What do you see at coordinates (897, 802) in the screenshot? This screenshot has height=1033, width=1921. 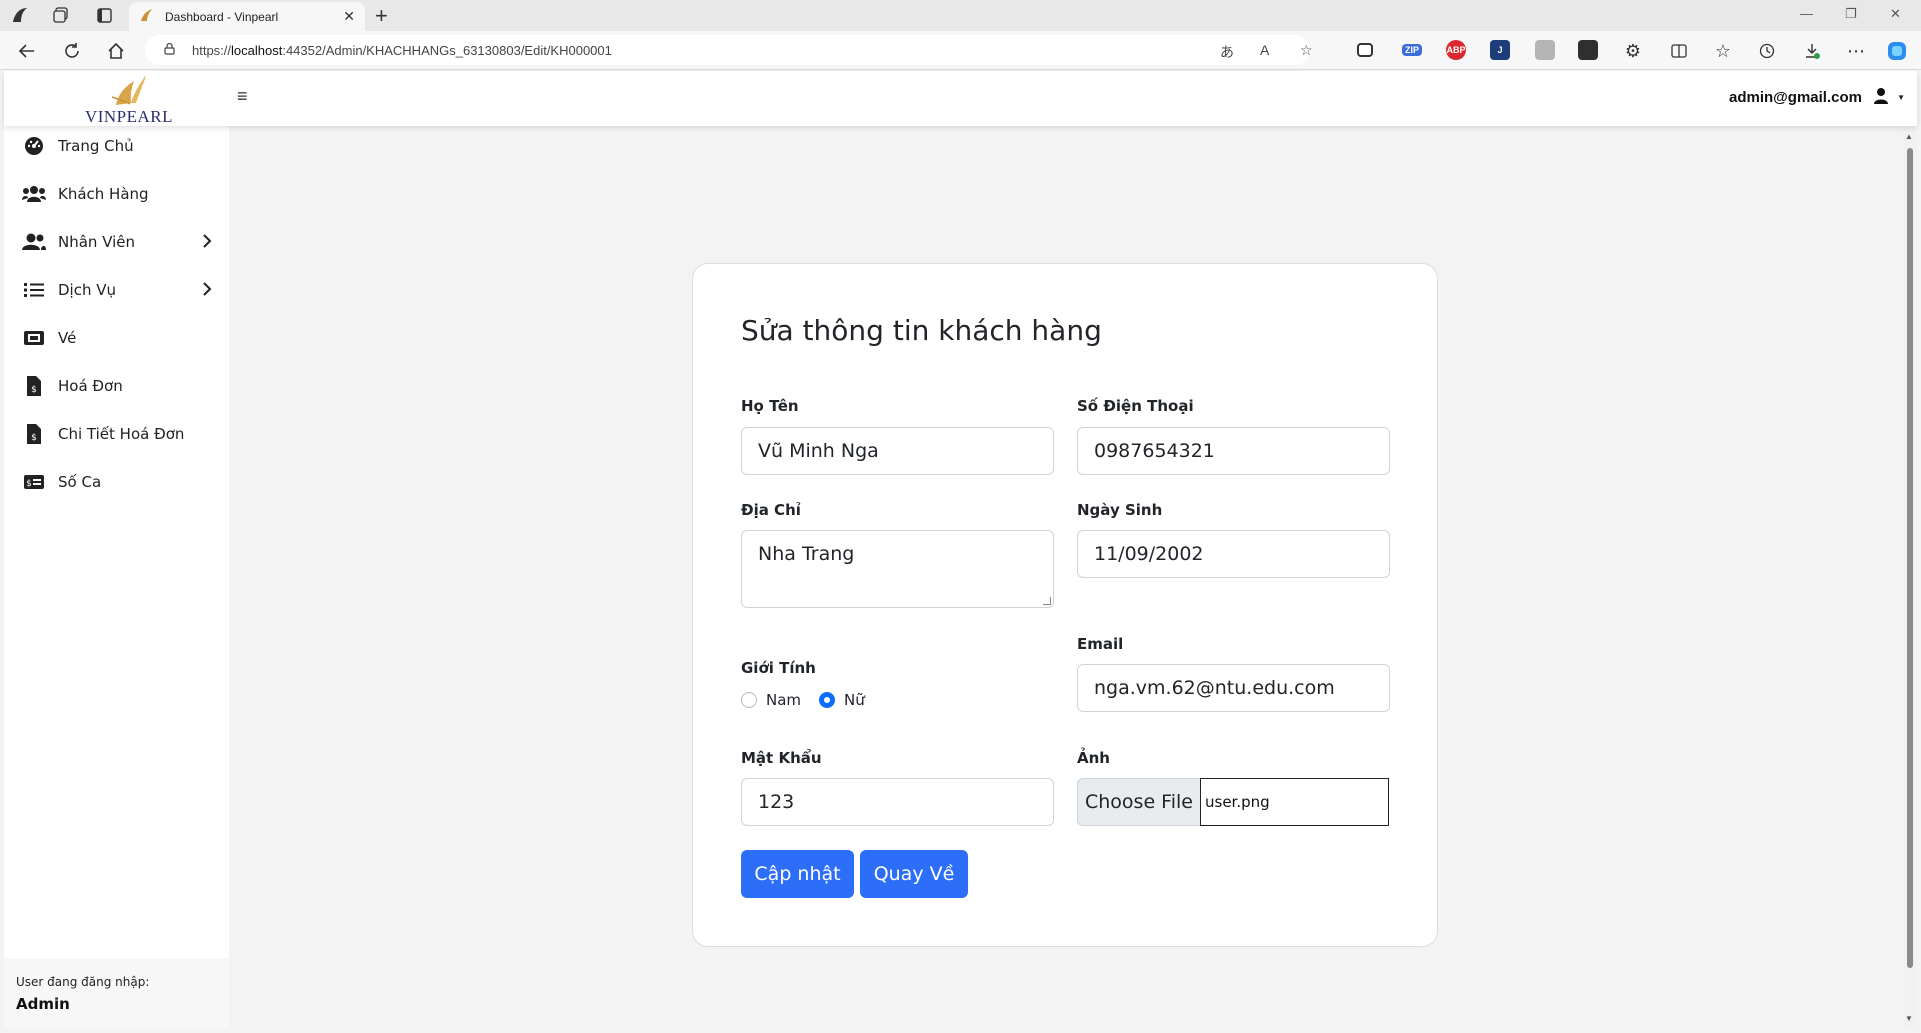 I see `password-input: 123` at bounding box center [897, 802].